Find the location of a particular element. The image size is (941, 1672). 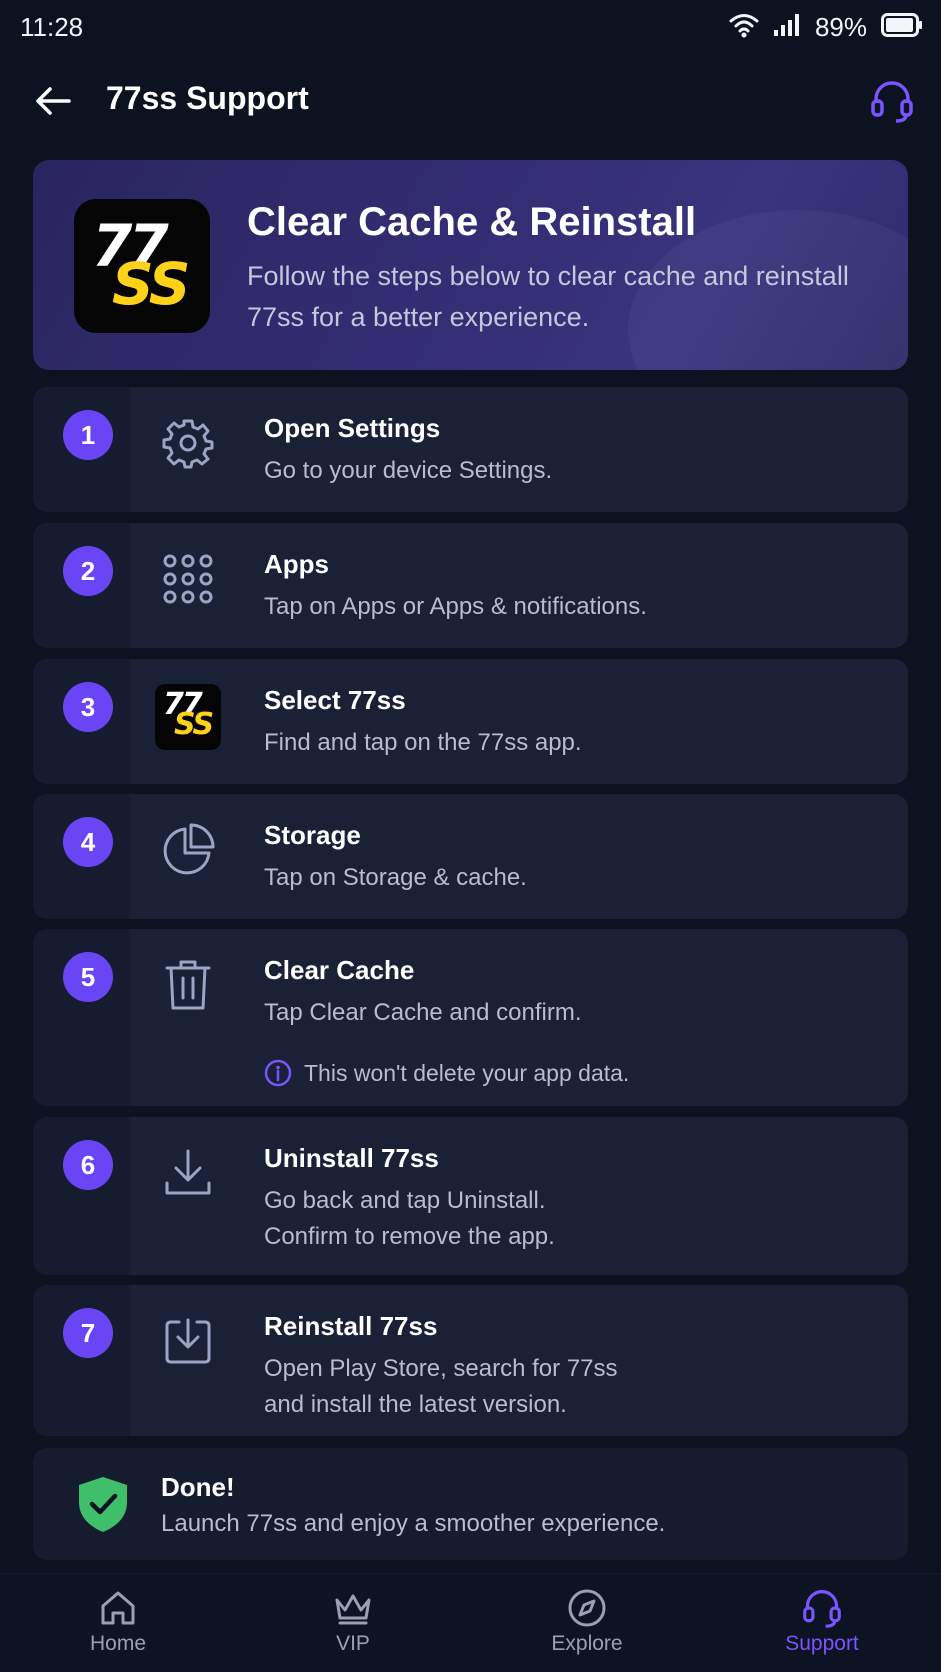

nav-vip: VIP is located at coordinates (353, 1628).